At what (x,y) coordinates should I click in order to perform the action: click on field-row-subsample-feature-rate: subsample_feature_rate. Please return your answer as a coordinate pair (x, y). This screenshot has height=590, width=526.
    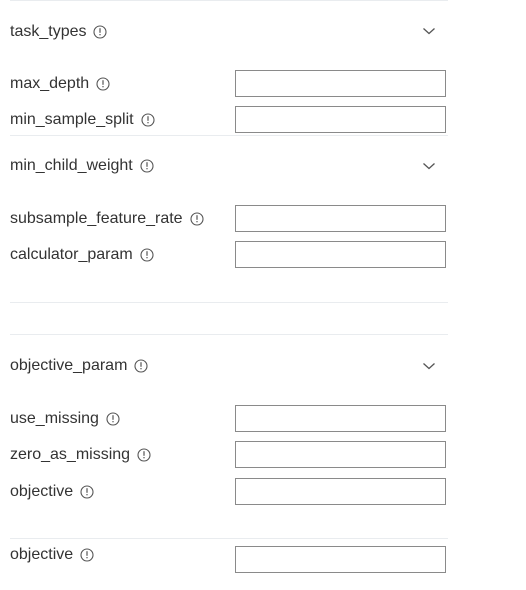
    Looking at the image, I should click on (107, 219).